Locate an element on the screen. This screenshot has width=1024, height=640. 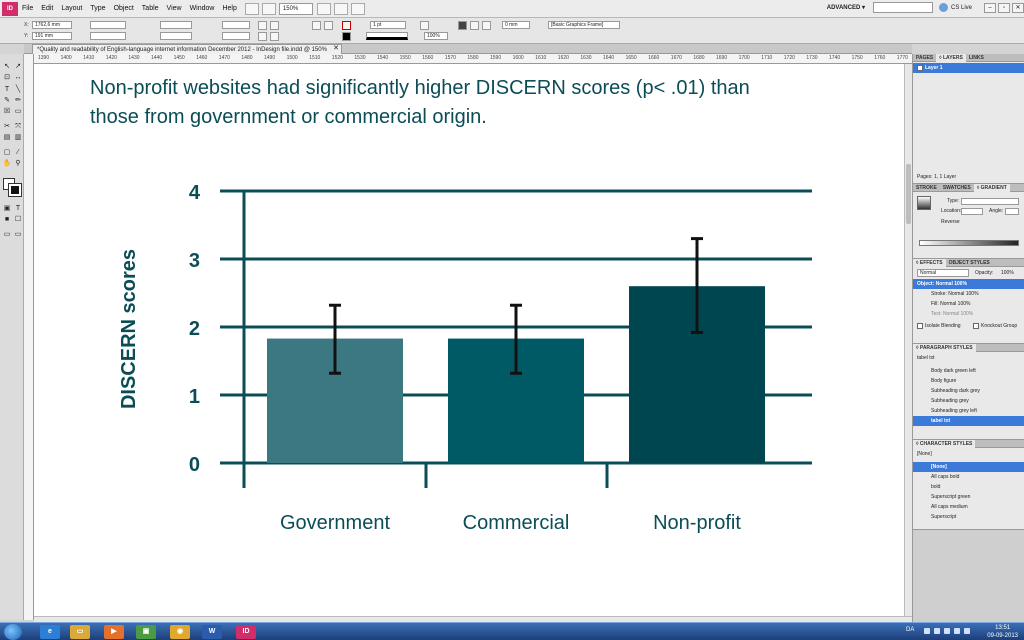
paragraph-style-item: Body figure is located at coordinates (968, 381).